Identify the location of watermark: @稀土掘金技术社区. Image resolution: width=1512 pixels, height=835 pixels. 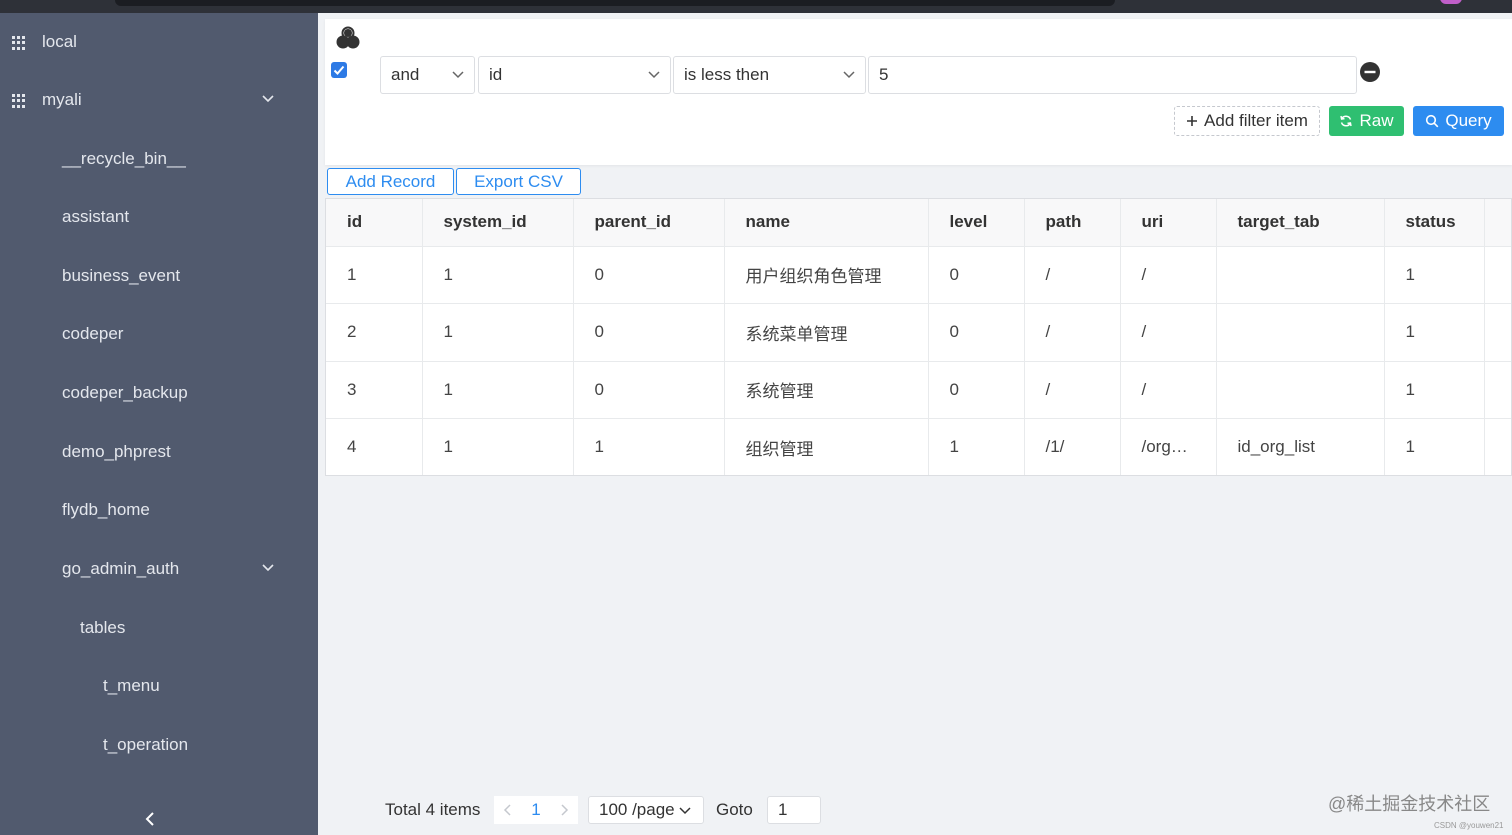
(1409, 804).